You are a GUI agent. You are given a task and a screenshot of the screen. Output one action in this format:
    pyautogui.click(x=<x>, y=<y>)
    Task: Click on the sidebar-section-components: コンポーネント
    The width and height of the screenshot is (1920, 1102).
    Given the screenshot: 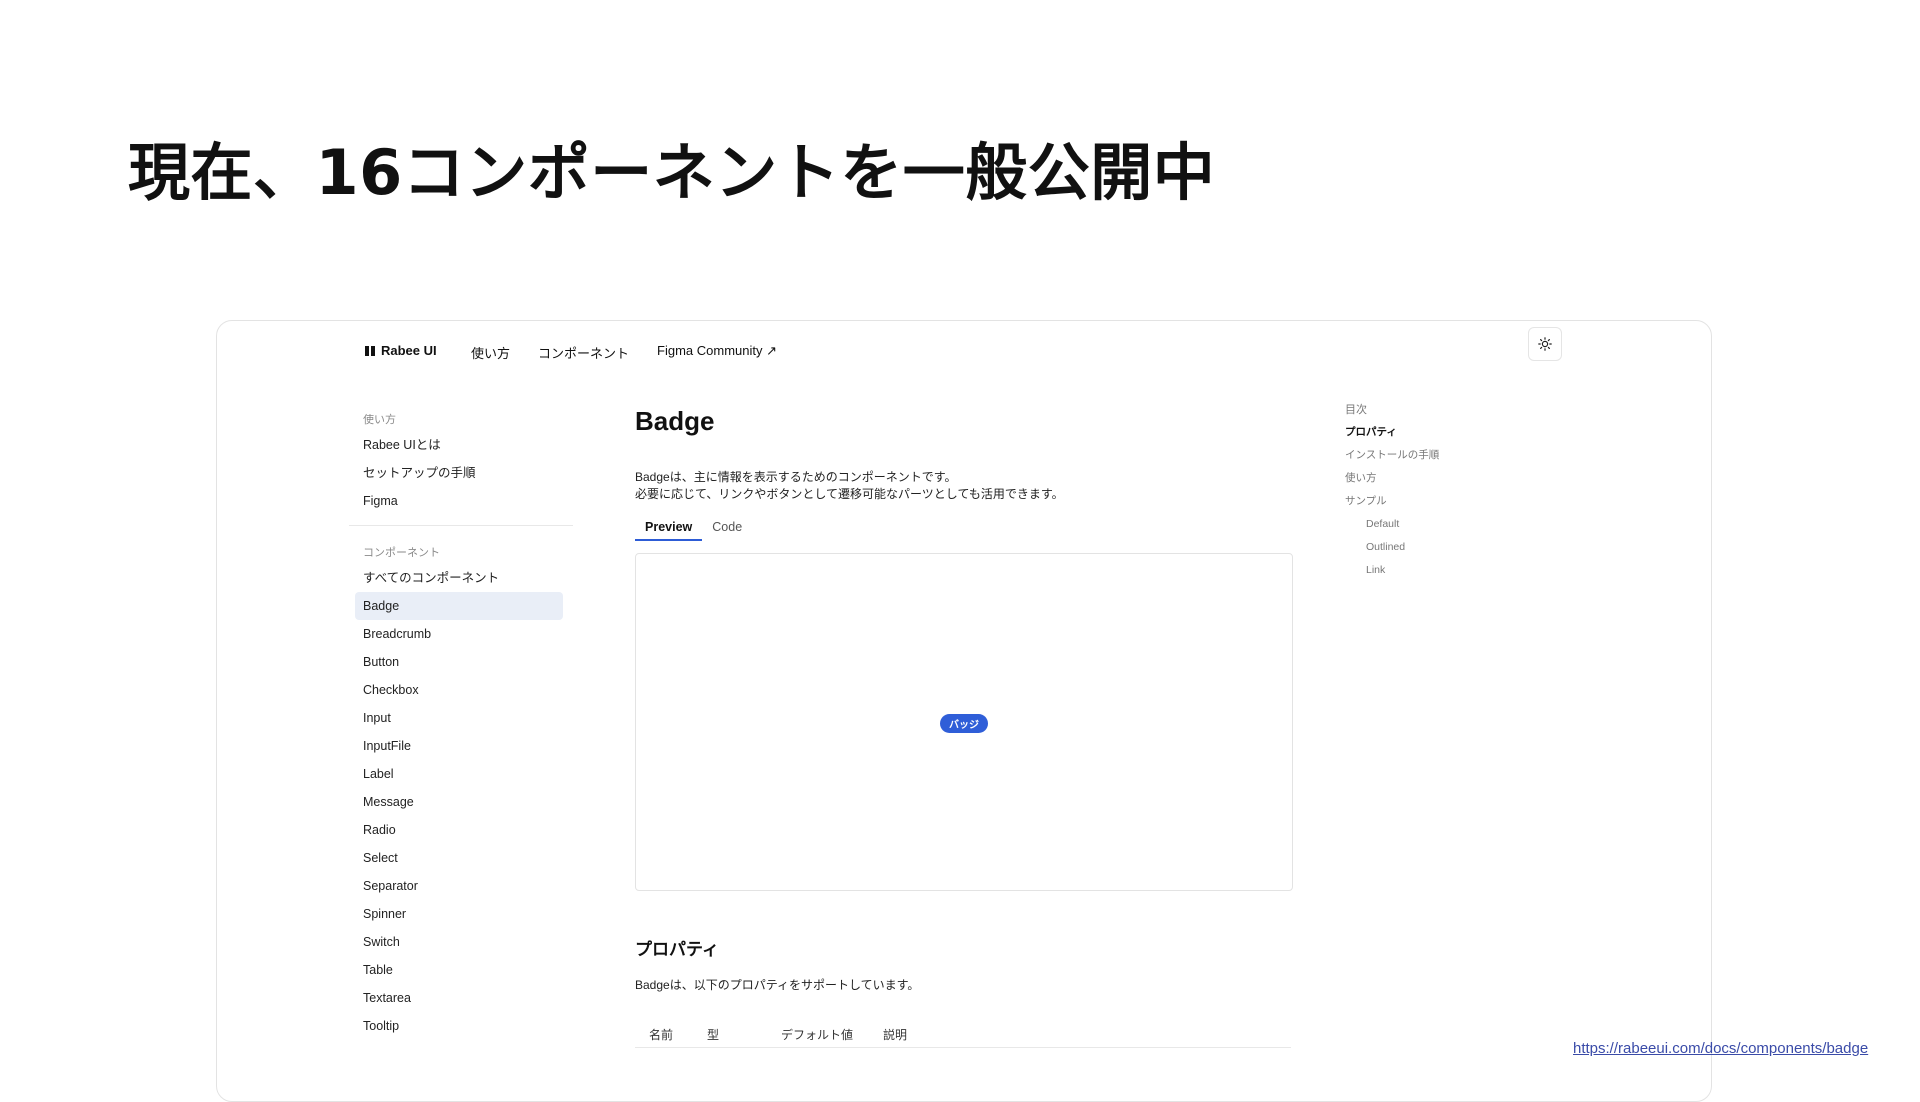 What is the action you would take?
    pyautogui.click(x=401, y=553)
    